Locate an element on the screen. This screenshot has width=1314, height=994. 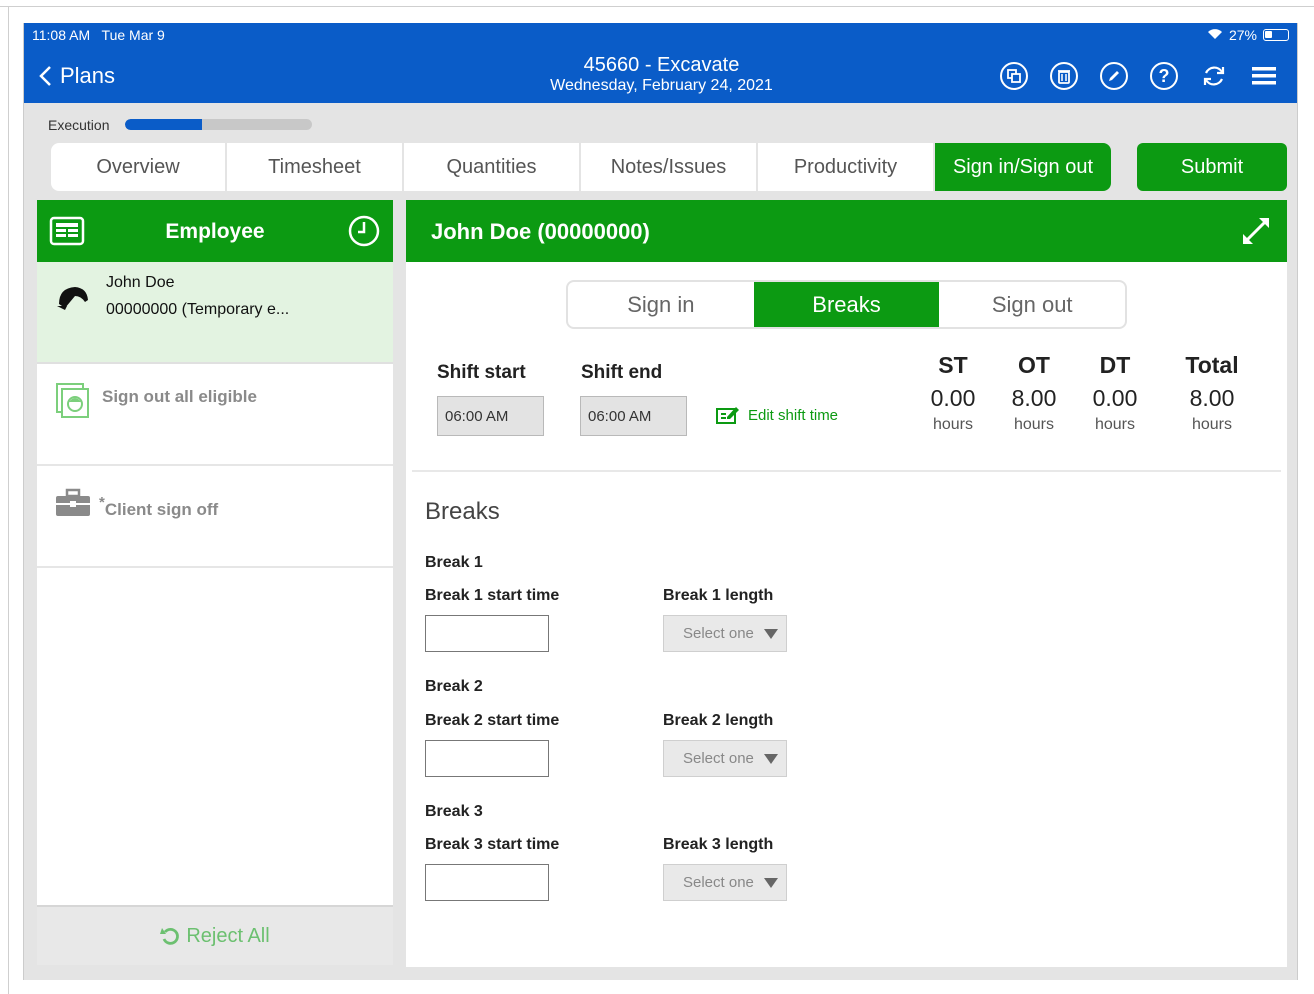
segment-breaks: Breaks is located at coordinates (846, 304).